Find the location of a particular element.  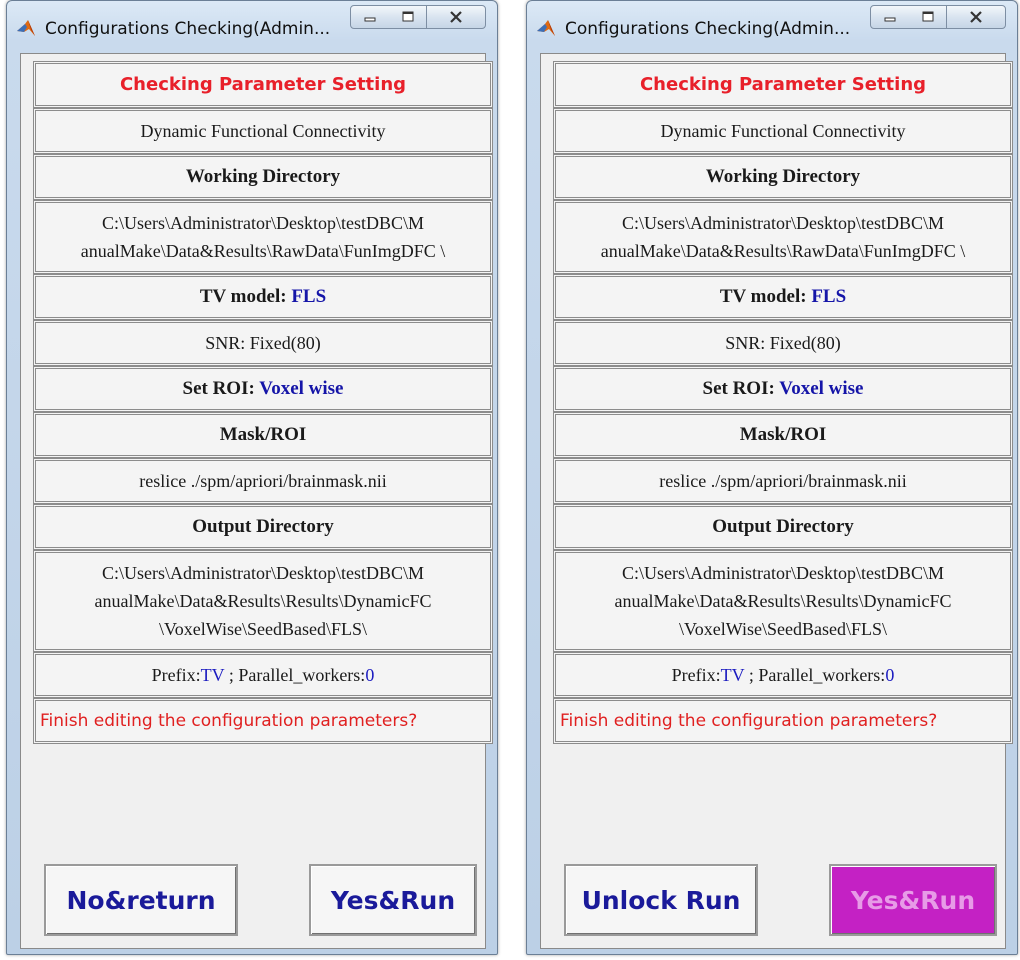

yes-run-button: Yes&Run is located at coordinates (393, 900).